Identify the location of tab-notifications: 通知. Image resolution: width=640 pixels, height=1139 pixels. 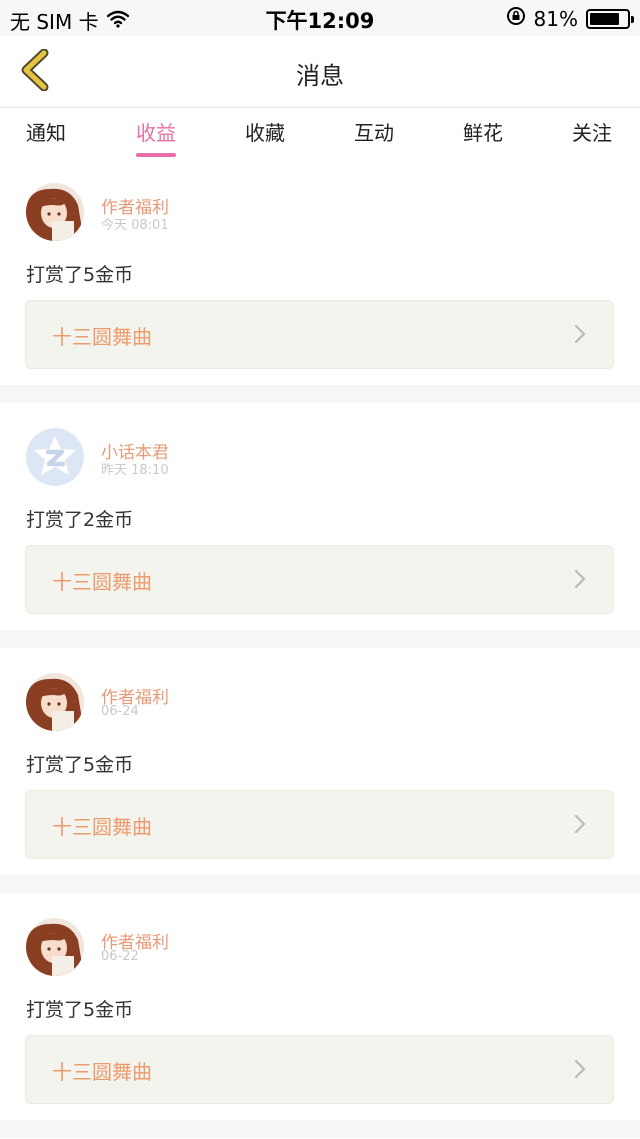
(46, 131).